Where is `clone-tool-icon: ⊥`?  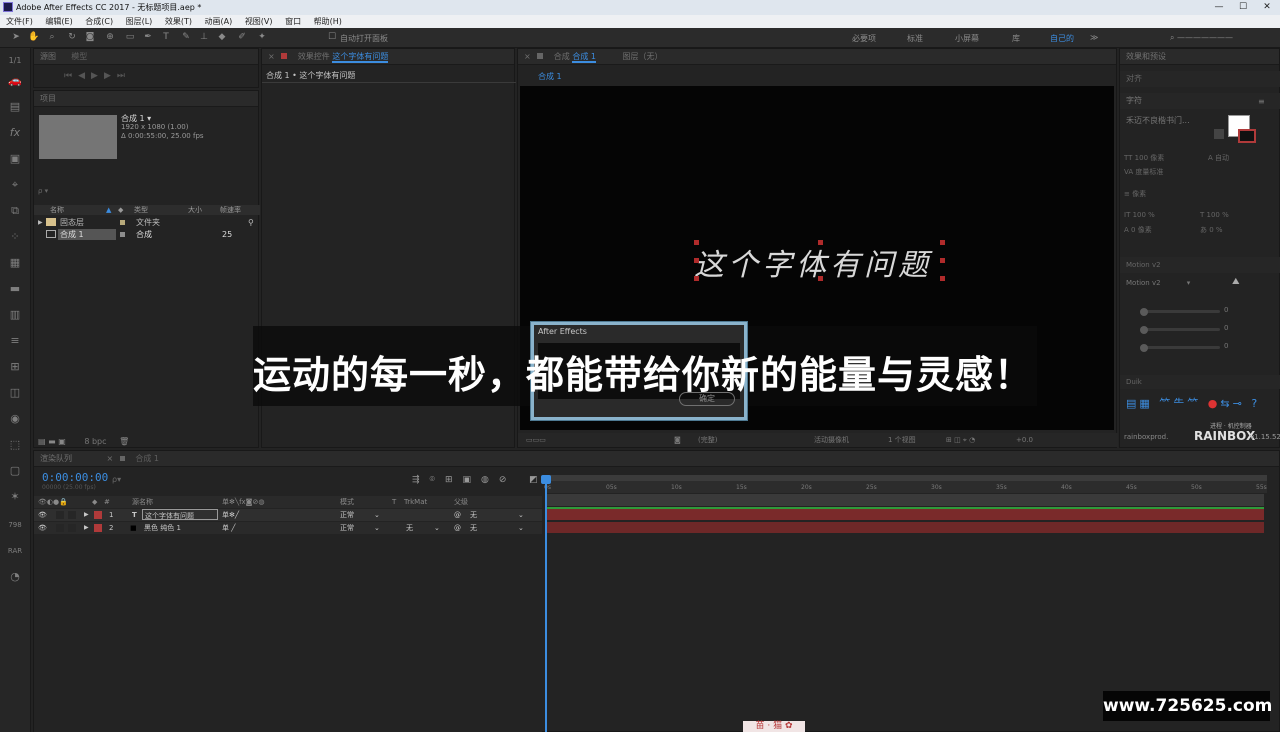 clone-tool-icon: ⊥ is located at coordinates (204, 37).